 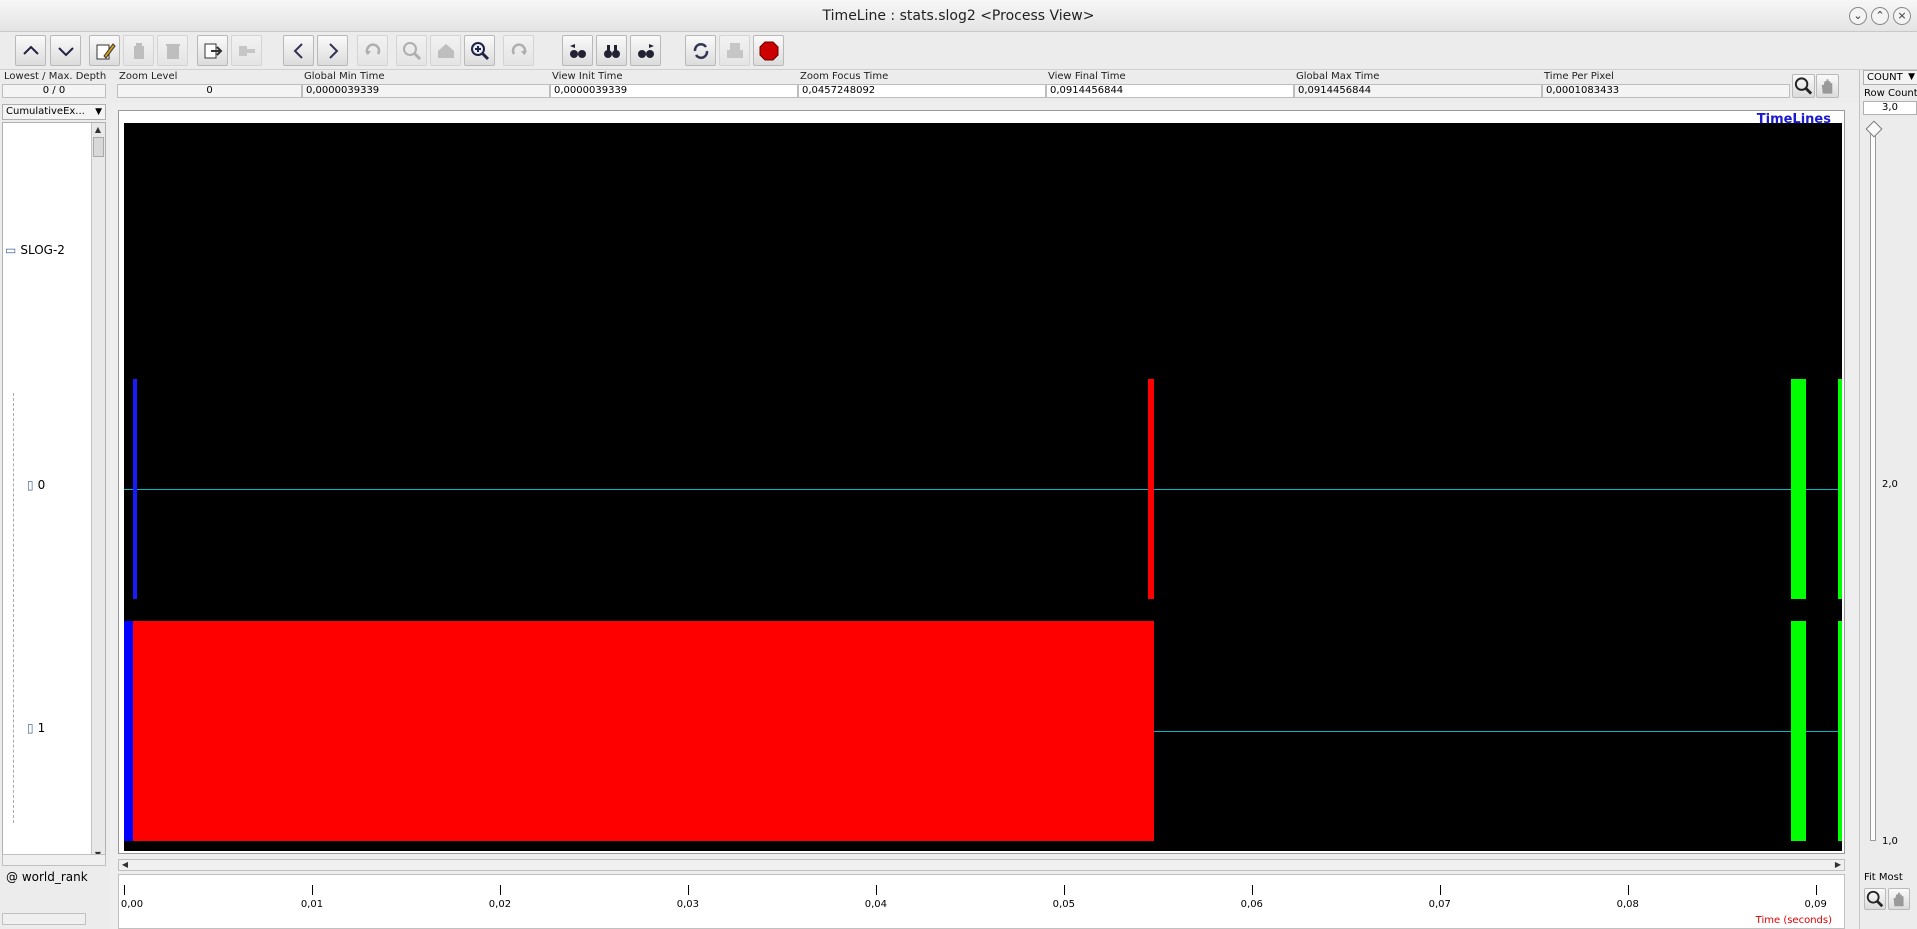 I want to click on view-init-time-input: 0,0000039339, so click(x=674, y=91).